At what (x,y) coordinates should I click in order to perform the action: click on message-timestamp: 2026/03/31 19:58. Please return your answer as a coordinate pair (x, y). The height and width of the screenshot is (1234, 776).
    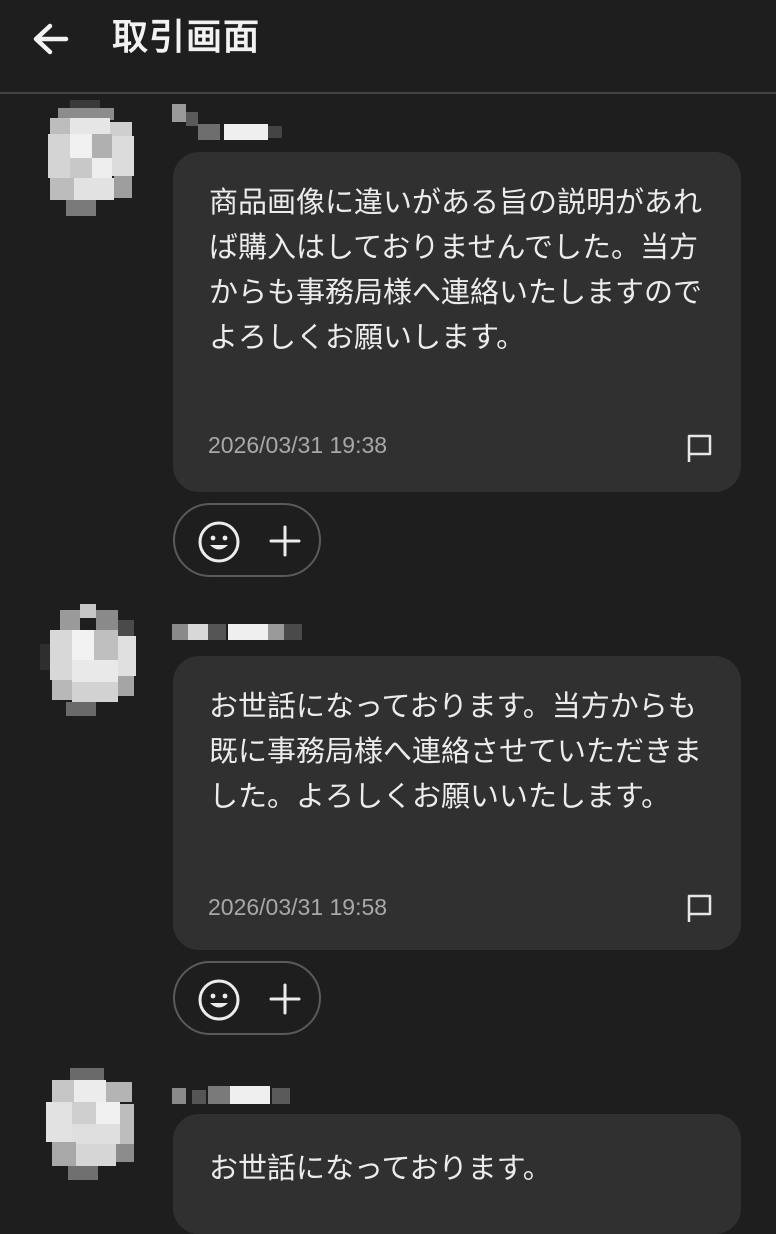
    Looking at the image, I should click on (298, 907).